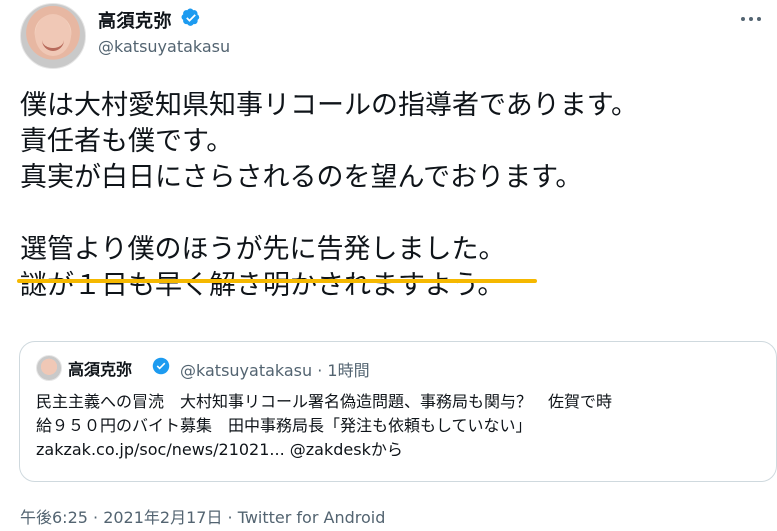 This screenshot has width=777, height=531. I want to click on quoted-meta: @katsuyatakasu · 1時間, so click(275, 369).